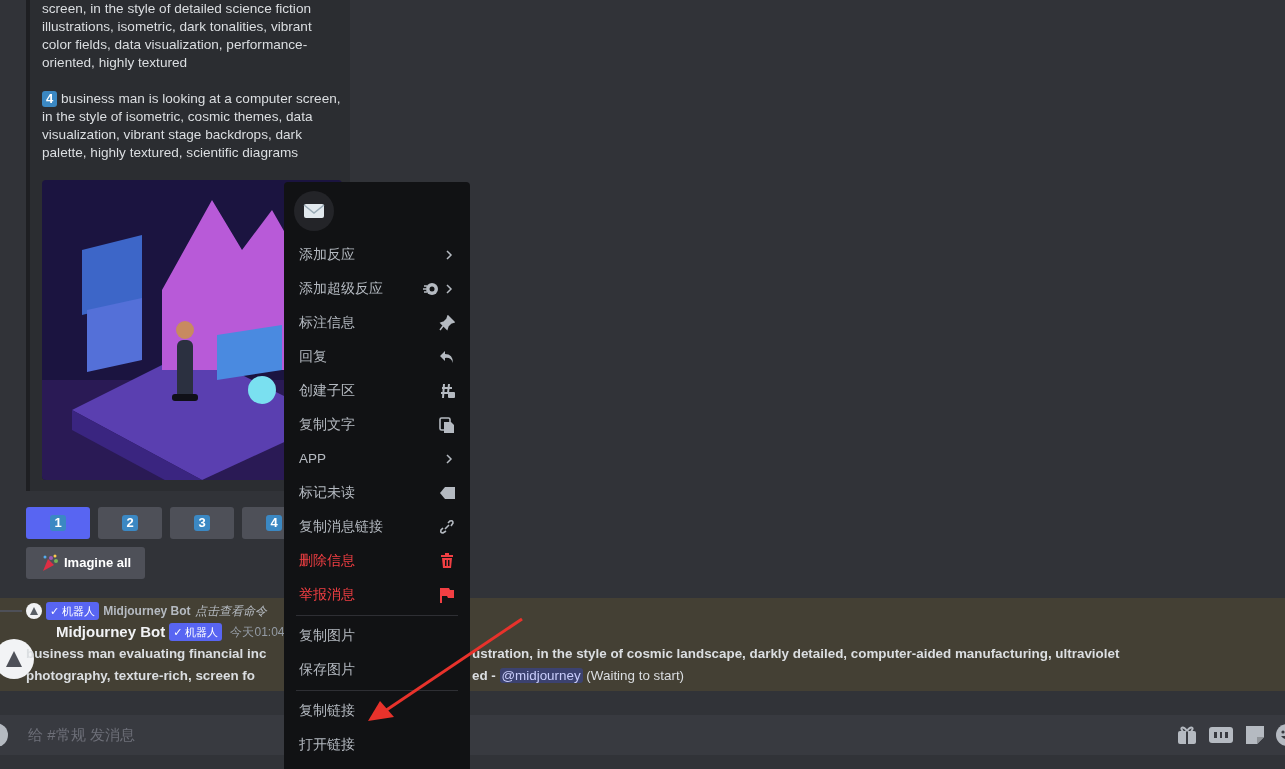 The image size is (1285, 769). What do you see at coordinates (377, 459) in the screenshot?
I see `menu-item: APP` at bounding box center [377, 459].